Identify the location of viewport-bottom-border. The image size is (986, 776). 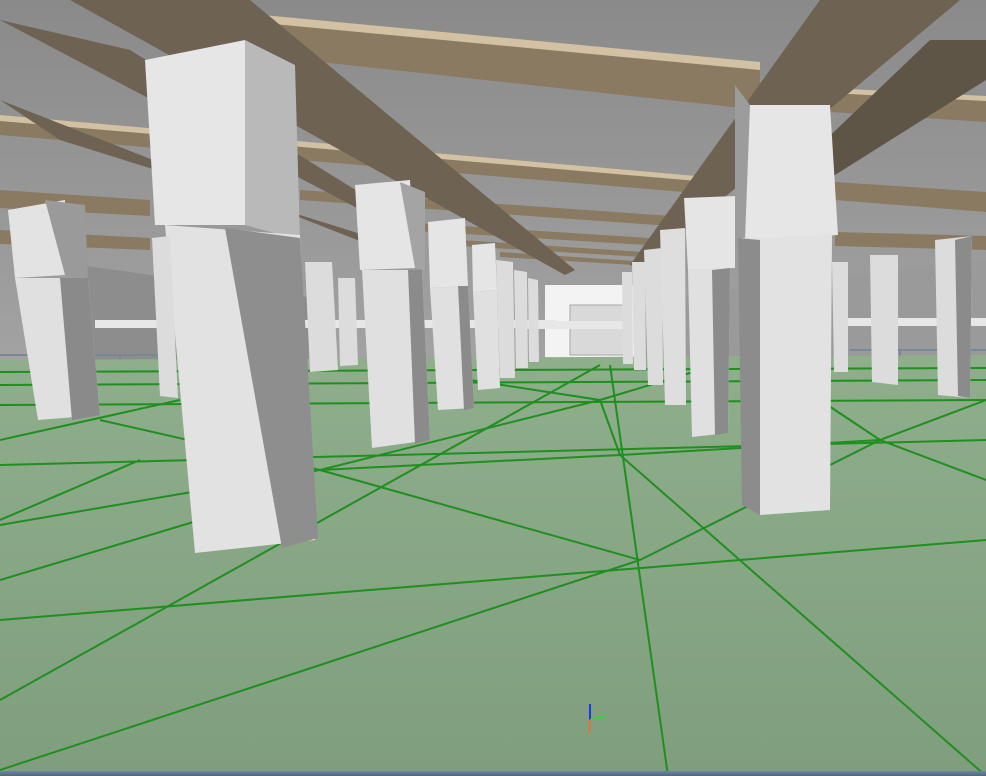
(493, 773).